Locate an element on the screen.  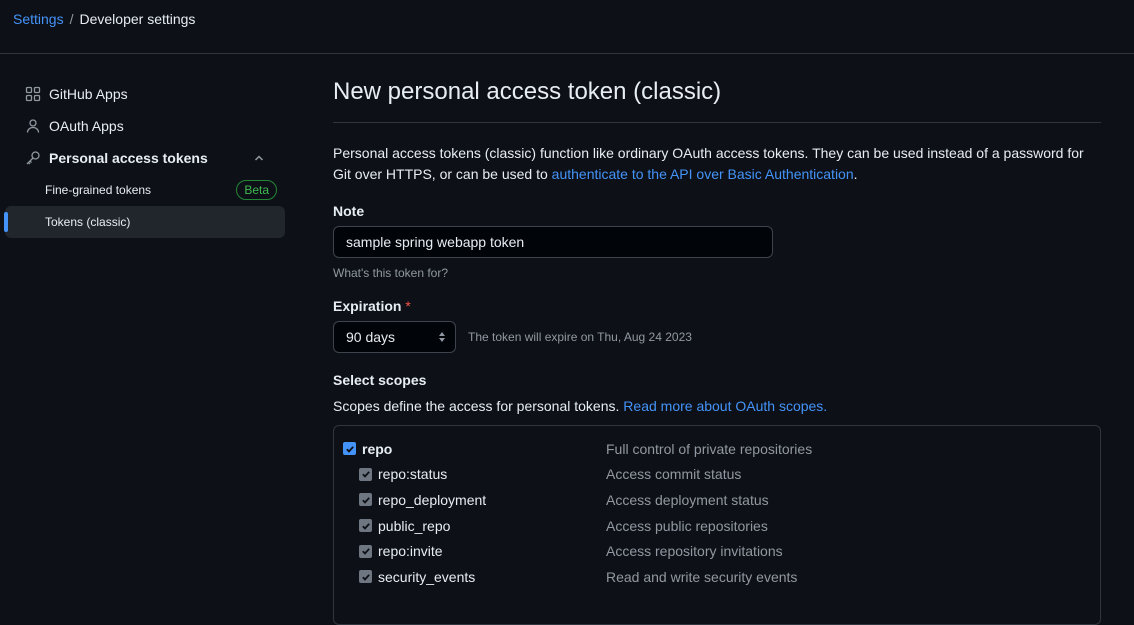
scope-name: repo is located at coordinates (377, 448).